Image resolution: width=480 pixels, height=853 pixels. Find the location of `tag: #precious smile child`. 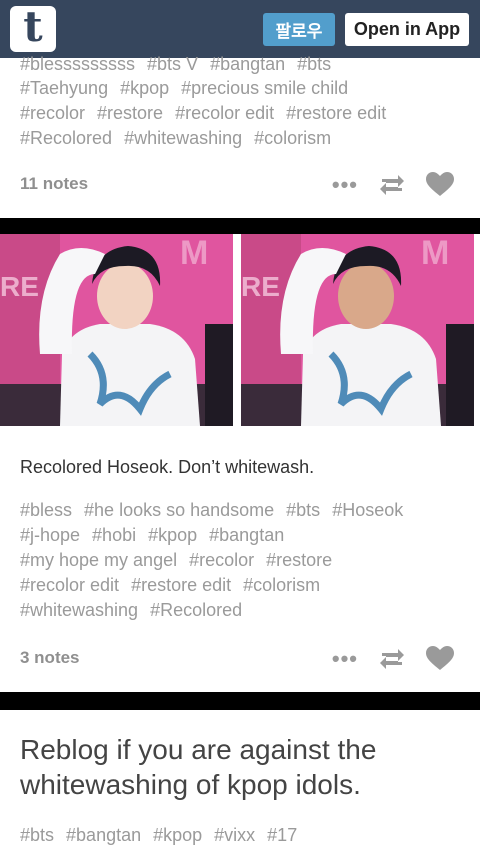

tag: #precious smile child is located at coordinates (264, 88).